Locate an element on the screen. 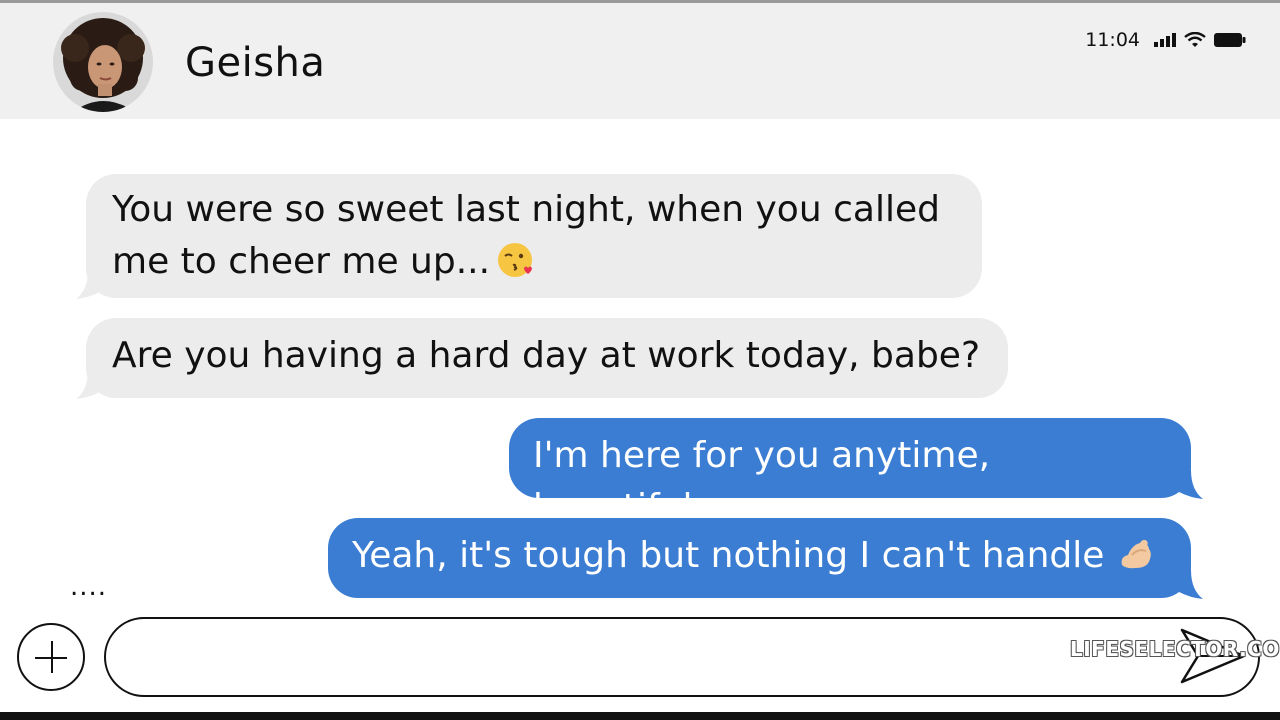 This screenshot has height=720, width=1280. contact-name: Geisha is located at coordinates (255, 63).